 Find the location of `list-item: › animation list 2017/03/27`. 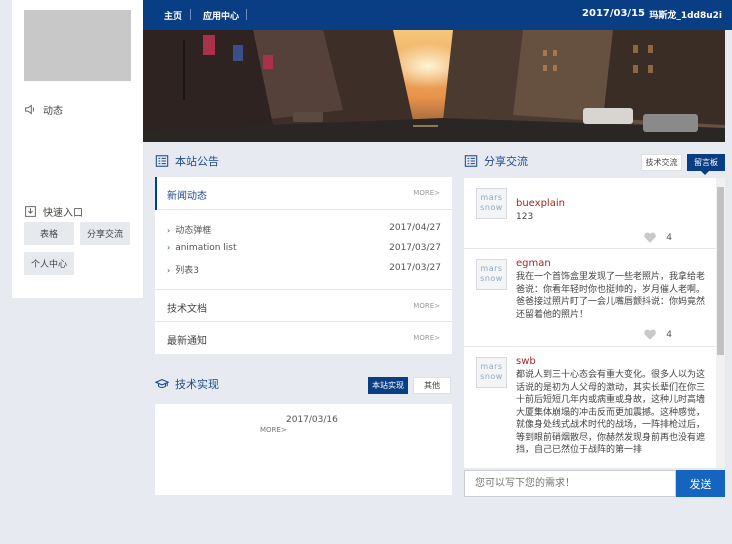

list-item: › animation list 2017/03/27 is located at coordinates (304, 248).